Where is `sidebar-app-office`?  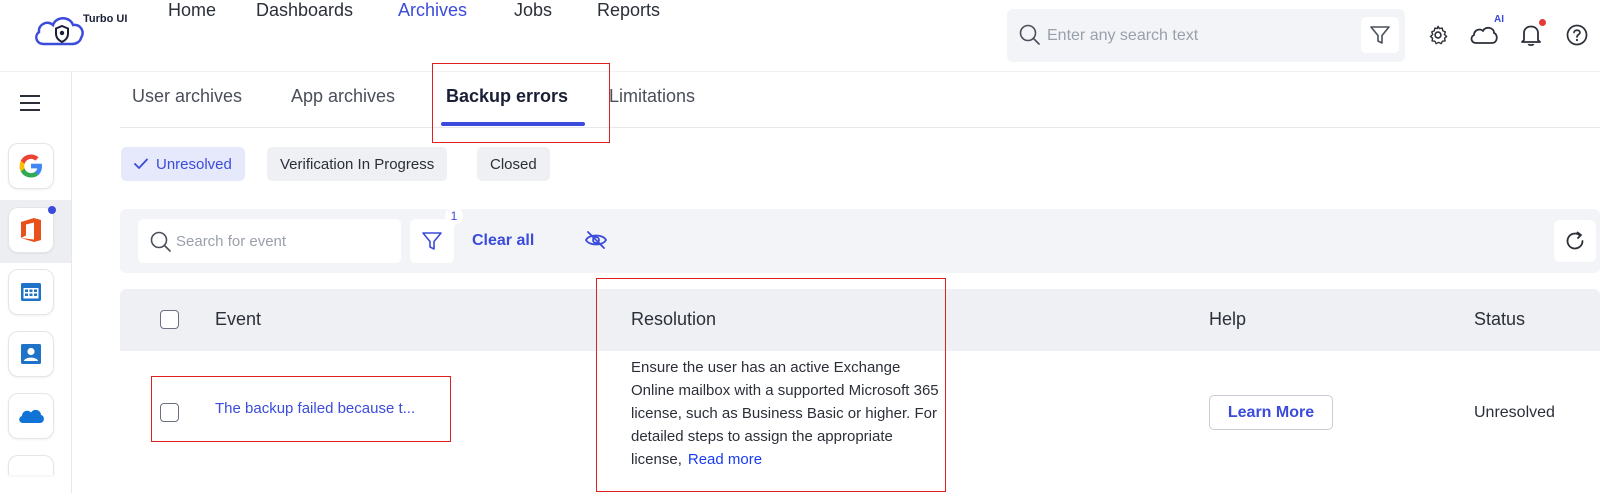
sidebar-app-office is located at coordinates (31, 230).